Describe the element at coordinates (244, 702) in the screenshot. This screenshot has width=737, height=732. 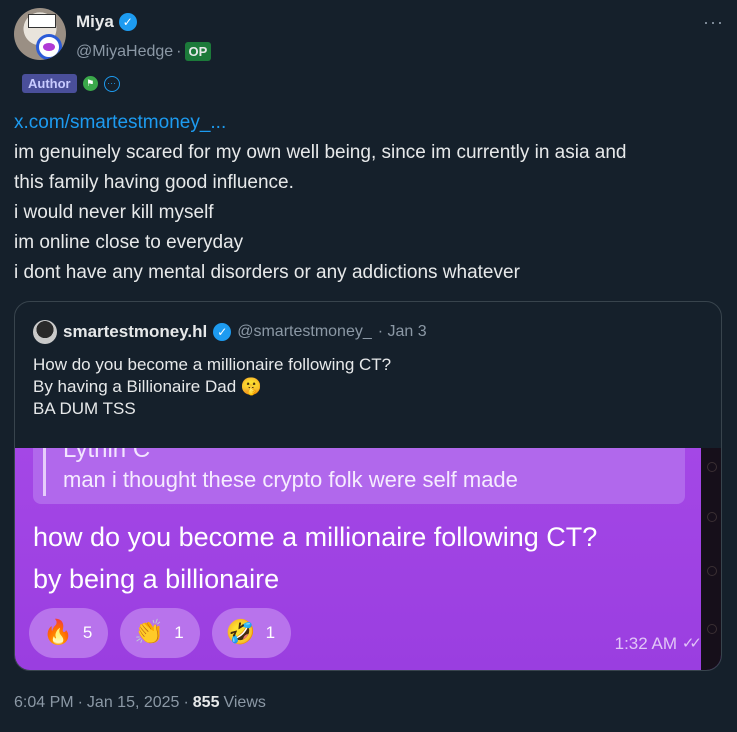
I see `views-label: Views` at that location.